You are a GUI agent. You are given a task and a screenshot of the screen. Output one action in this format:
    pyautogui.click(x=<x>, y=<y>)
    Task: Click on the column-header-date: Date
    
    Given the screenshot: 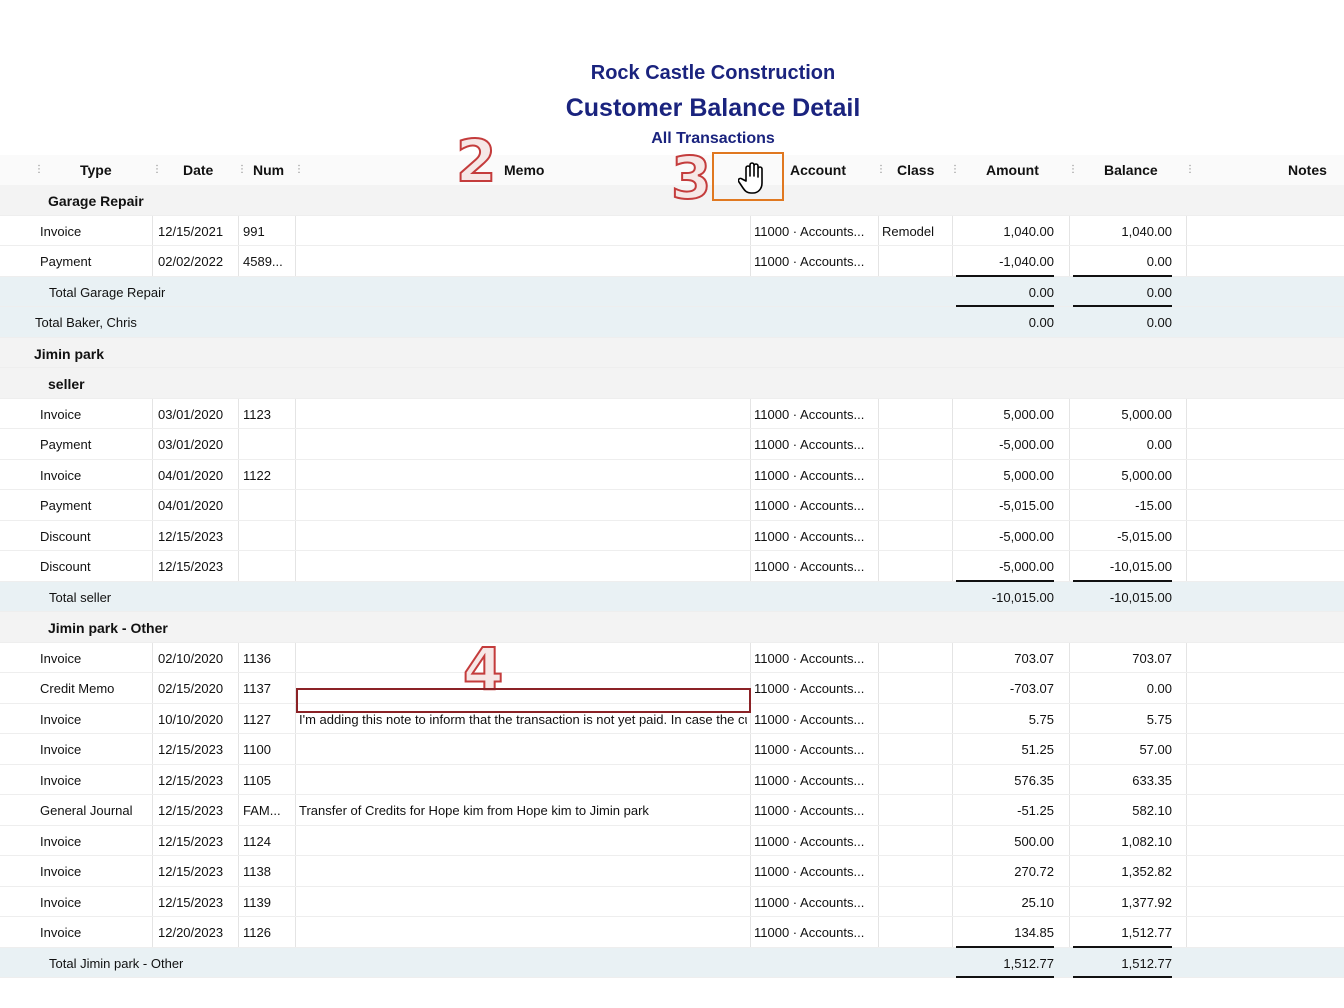 What is the action you would take?
    pyautogui.click(x=198, y=170)
    